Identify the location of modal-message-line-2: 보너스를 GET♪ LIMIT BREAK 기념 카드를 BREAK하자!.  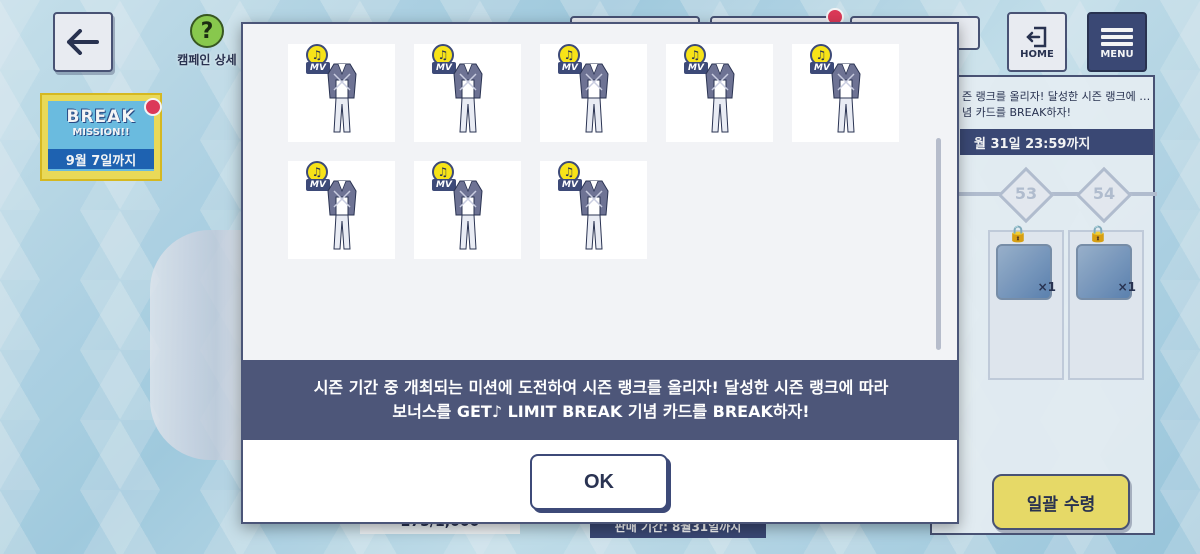
(601, 411).